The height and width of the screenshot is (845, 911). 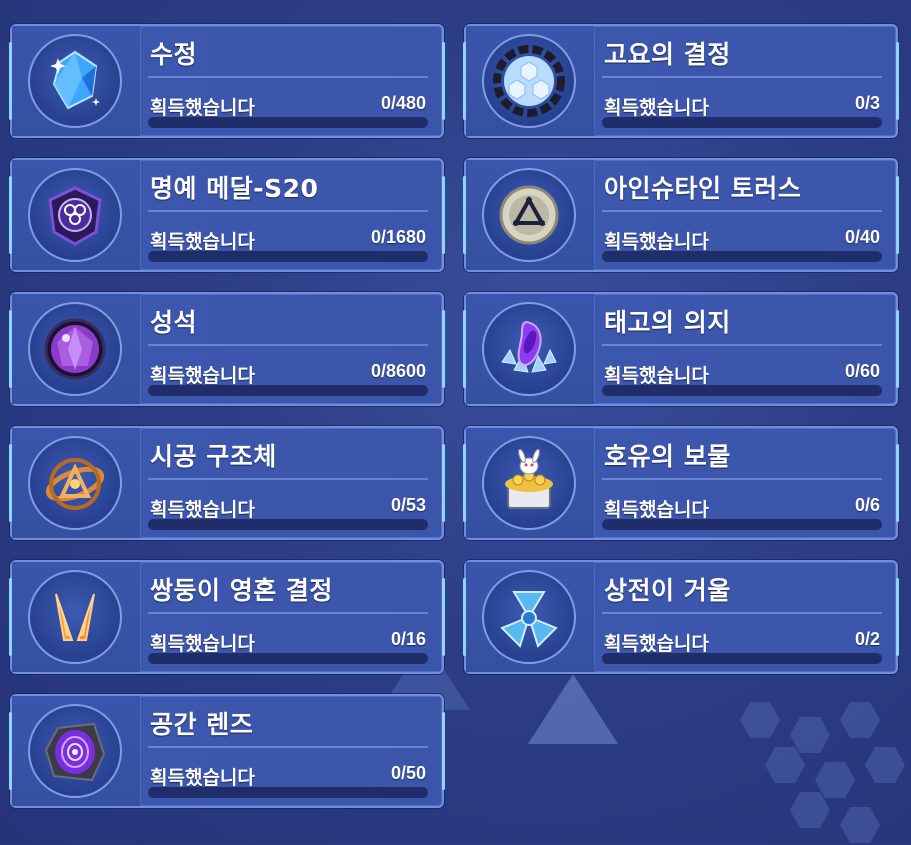 What do you see at coordinates (862, 371) in the screenshot?
I see `item-count: 0/60` at bounding box center [862, 371].